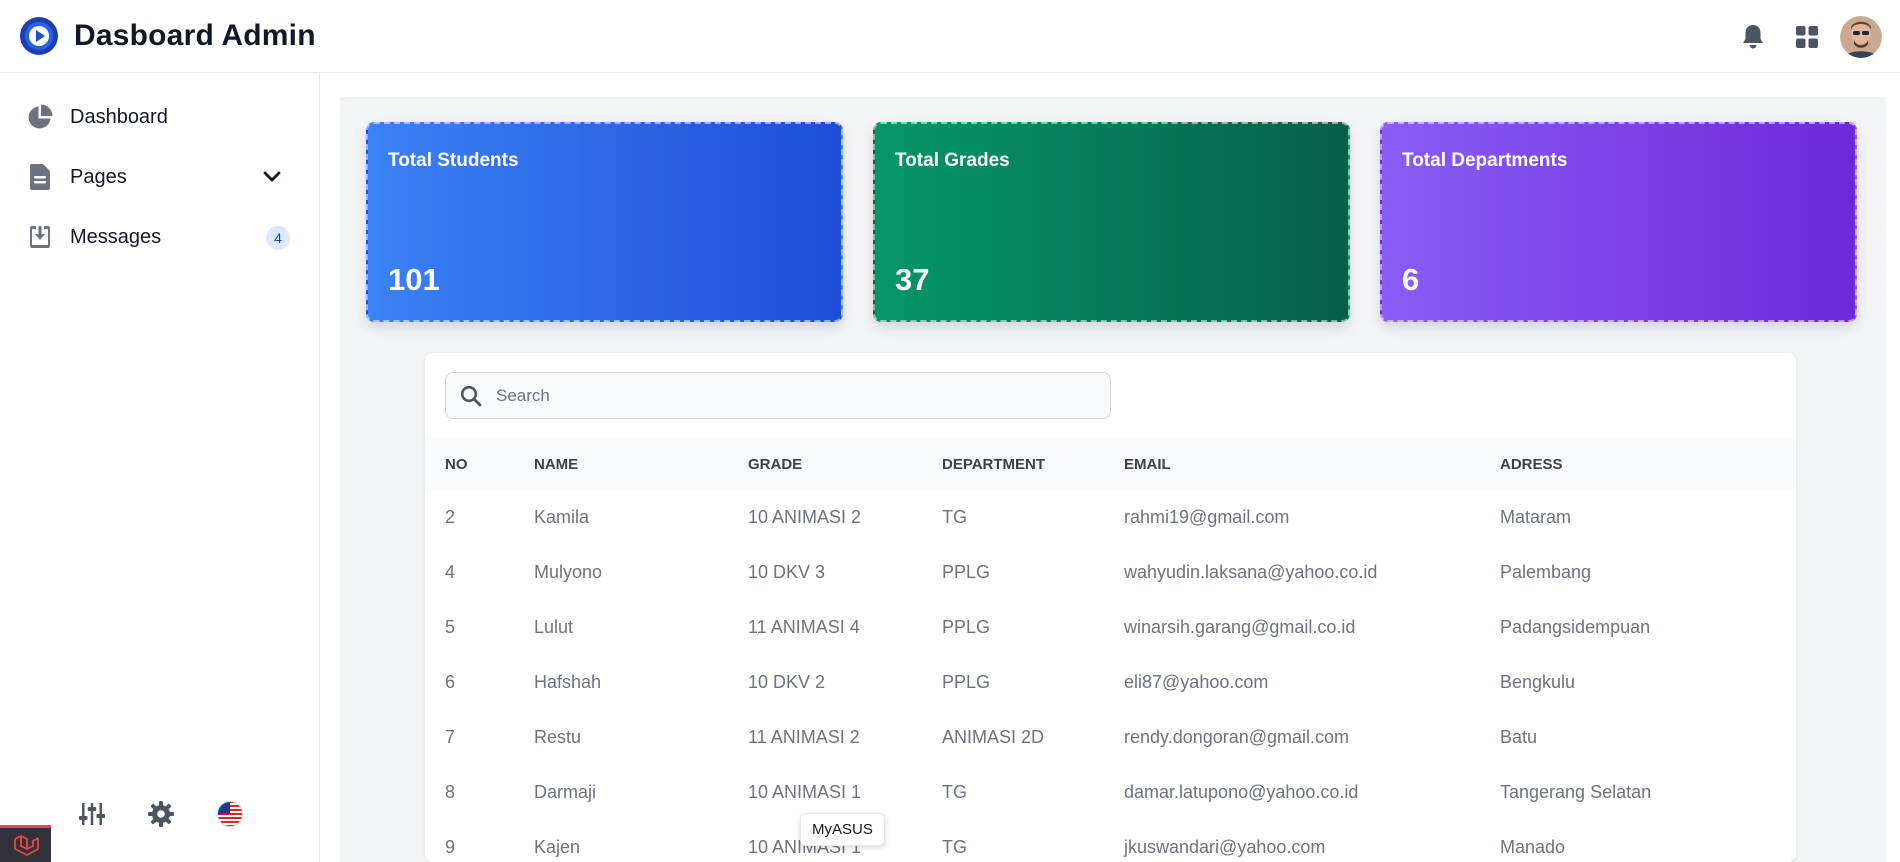 This screenshot has height=862, width=1900. What do you see at coordinates (1638, 464) in the screenshot?
I see `column-header-address: ADRESS` at bounding box center [1638, 464].